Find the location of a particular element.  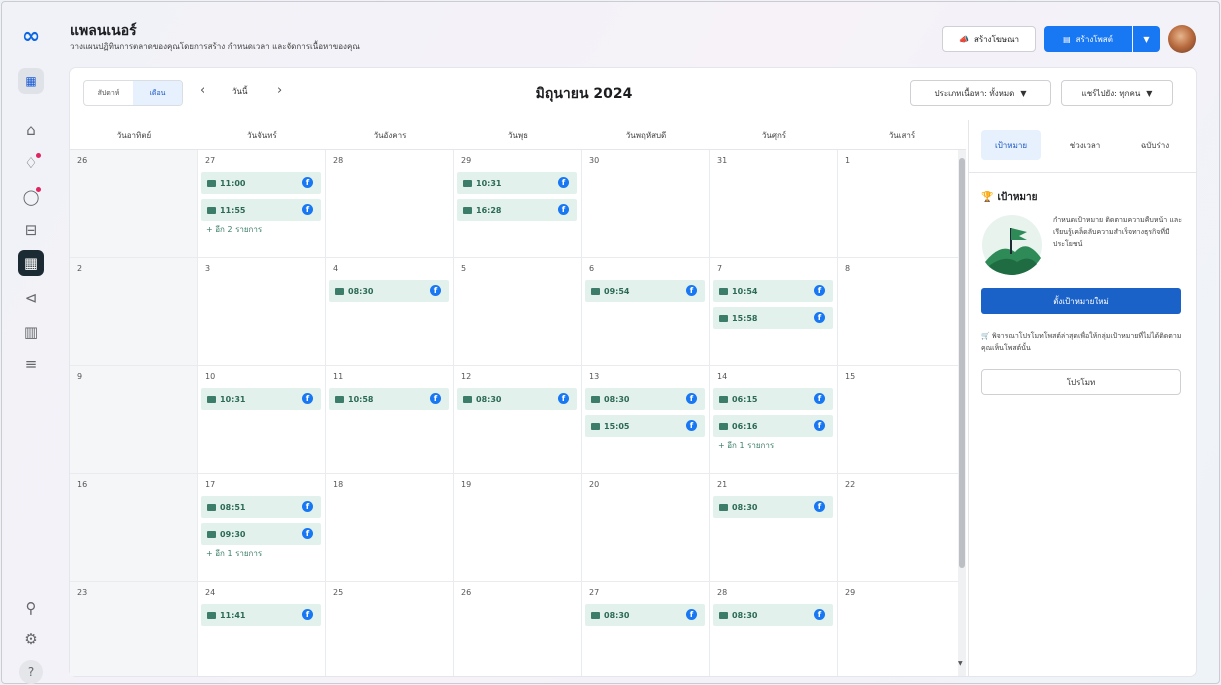

help-icon: ? is located at coordinates (31, 672).